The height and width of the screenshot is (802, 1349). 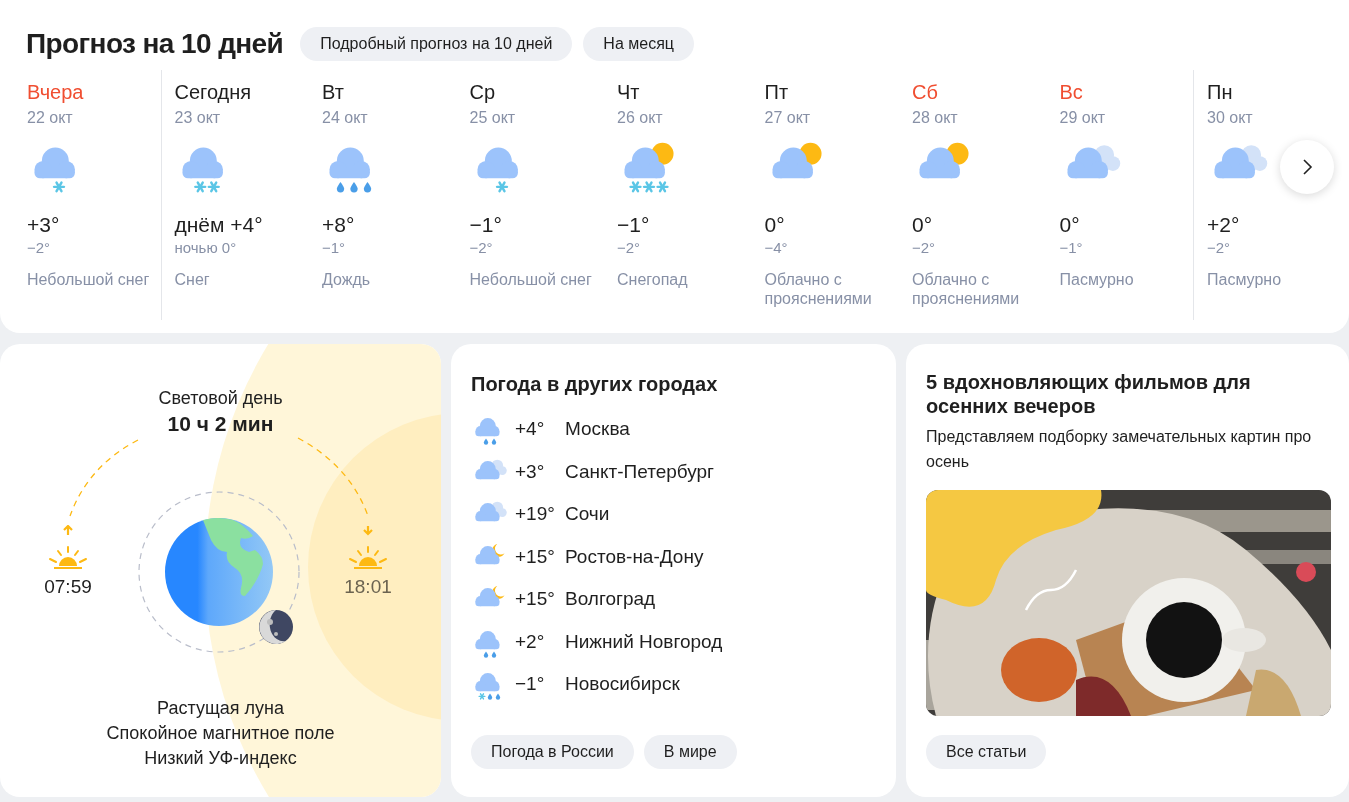 What do you see at coordinates (622, 684) in the screenshot?
I see `city-name: Новосибирск` at bounding box center [622, 684].